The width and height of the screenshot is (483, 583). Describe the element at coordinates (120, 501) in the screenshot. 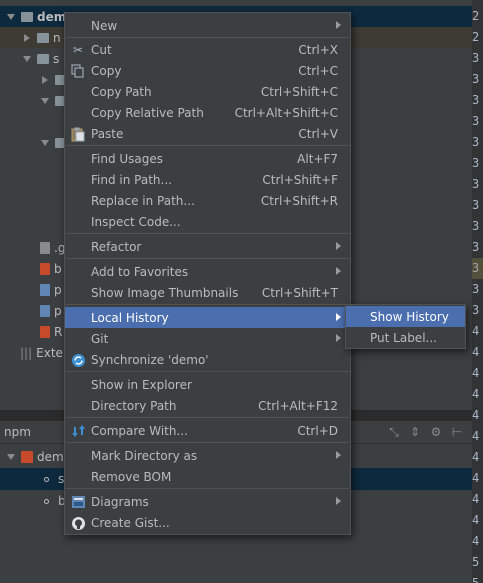

I see `menu-item-label: Diagrams` at that location.